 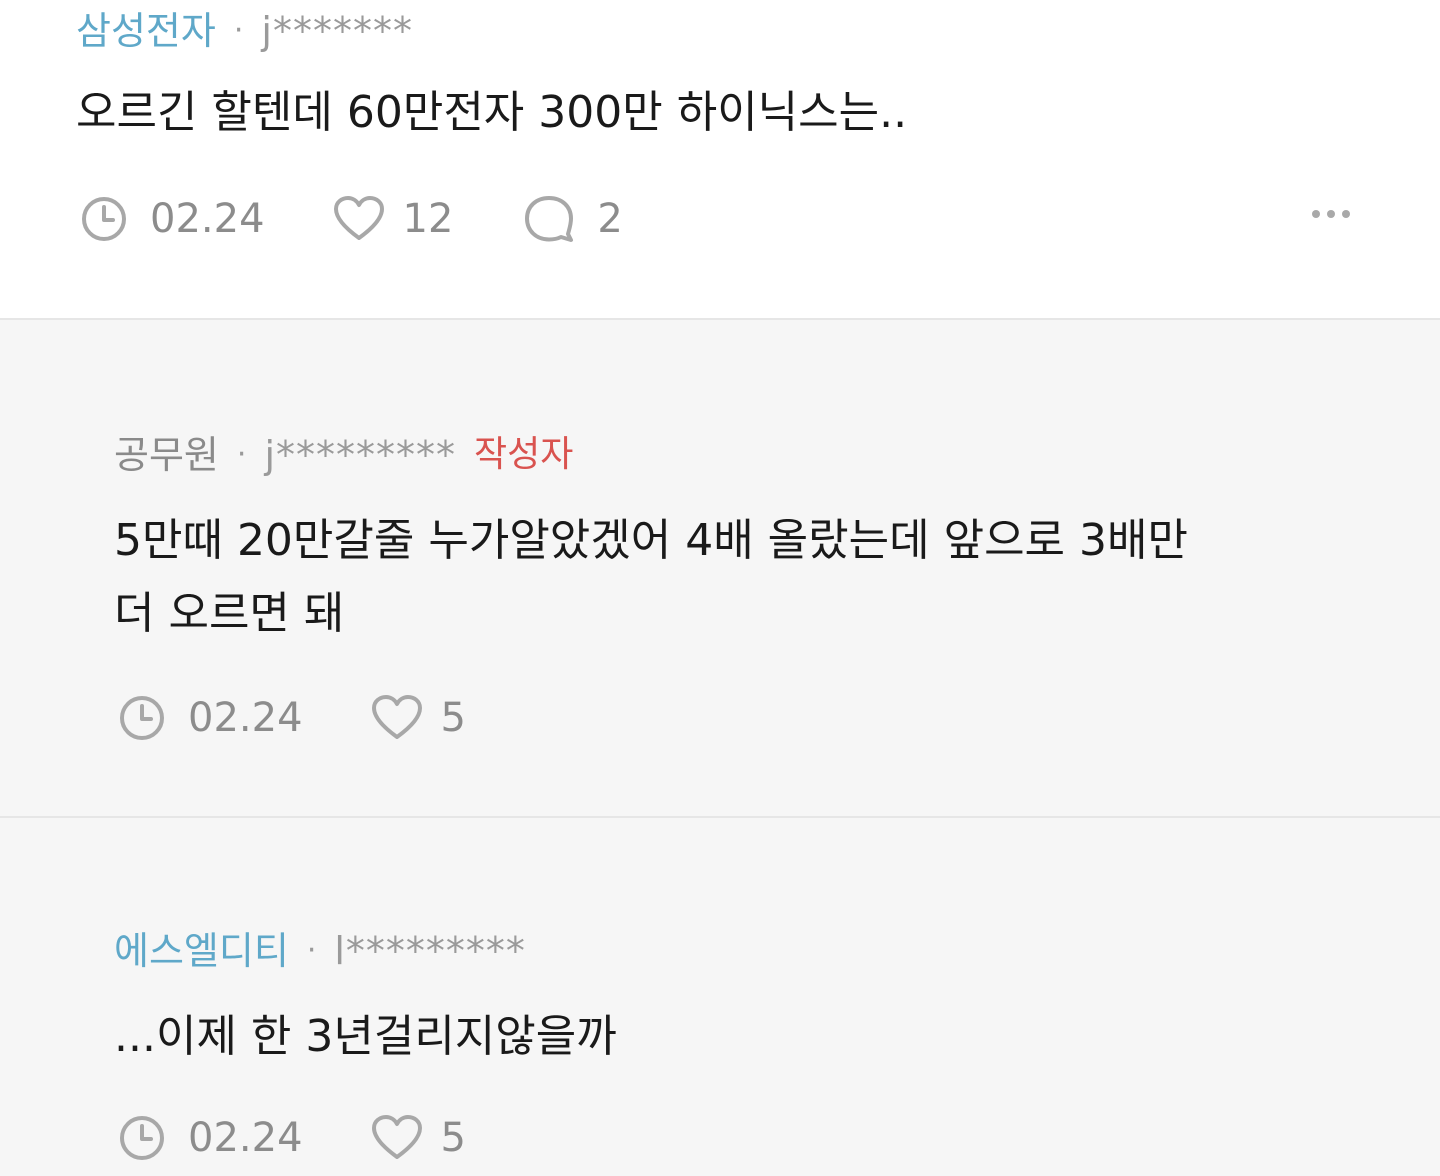 What do you see at coordinates (428, 219) in the screenshot?
I see `like-count: 12` at bounding box center [428, 219].